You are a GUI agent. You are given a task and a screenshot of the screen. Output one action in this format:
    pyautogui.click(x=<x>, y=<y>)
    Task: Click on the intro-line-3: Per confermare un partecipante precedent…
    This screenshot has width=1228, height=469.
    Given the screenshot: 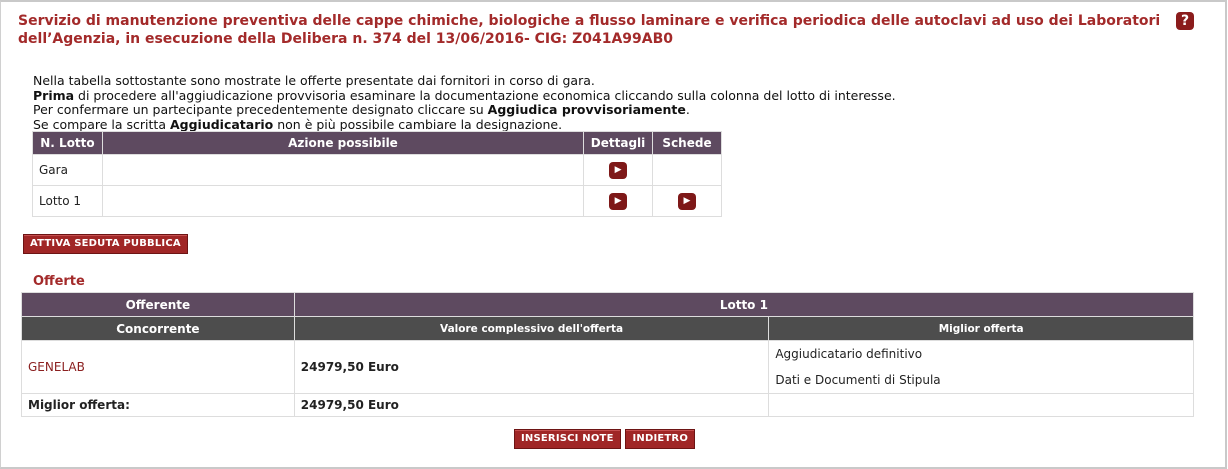 What is the action you would take?
    pyautogui.click(x=464, y=110)
    